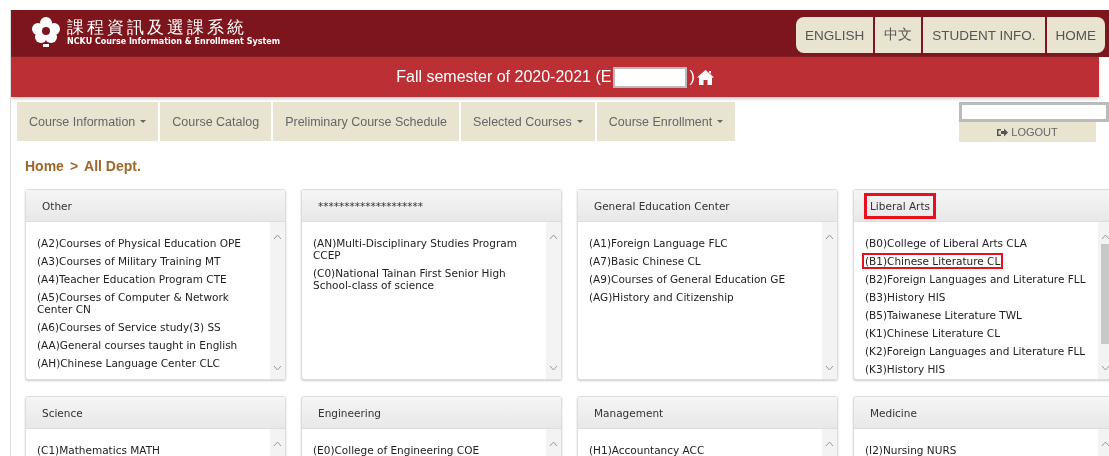 This screenshot has width=1109, height=456. What do you see at coordinates (692, 77) in the screenshot?
I see `semester-text-end: )` at bounding box center [692, 77].